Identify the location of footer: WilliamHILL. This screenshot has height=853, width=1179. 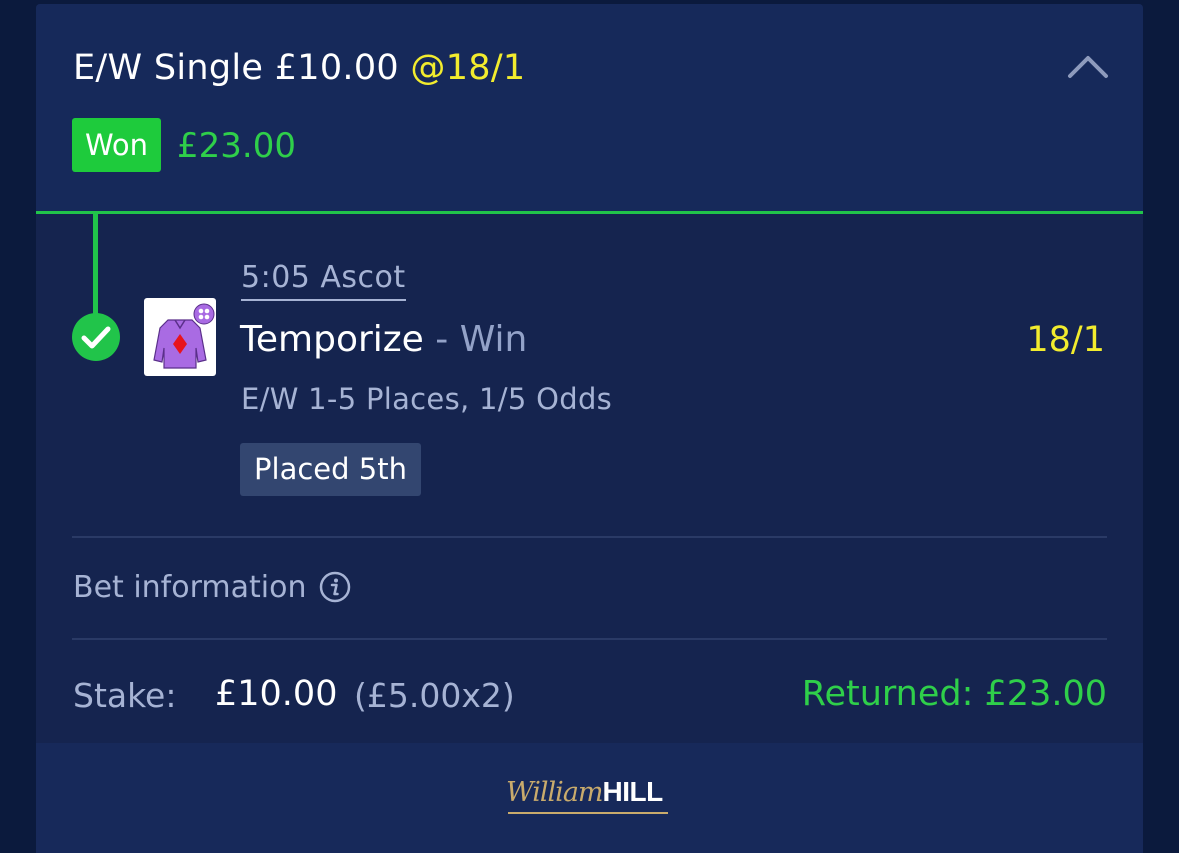
(589, 798).